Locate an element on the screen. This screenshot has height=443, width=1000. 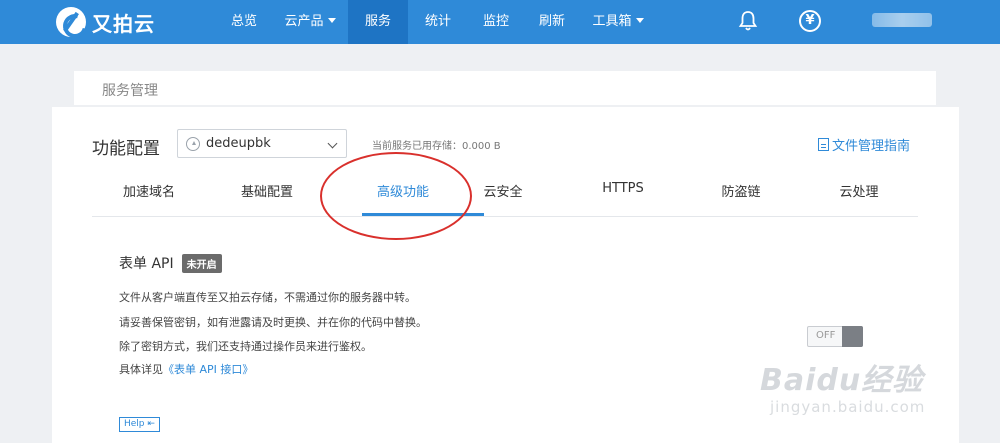
brand-logo: 又拍云 is located at coordinates (105, 22).